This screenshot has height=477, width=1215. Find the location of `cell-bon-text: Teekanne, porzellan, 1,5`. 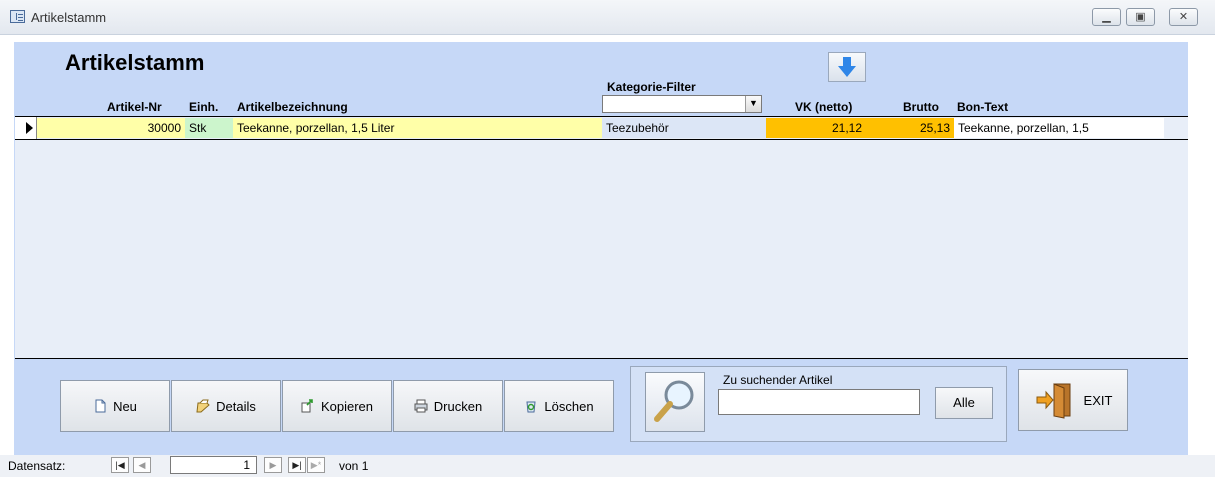

cell-bon-text: Teekanne, porzellan, 1,5 is located at coordinates (1059, 128).